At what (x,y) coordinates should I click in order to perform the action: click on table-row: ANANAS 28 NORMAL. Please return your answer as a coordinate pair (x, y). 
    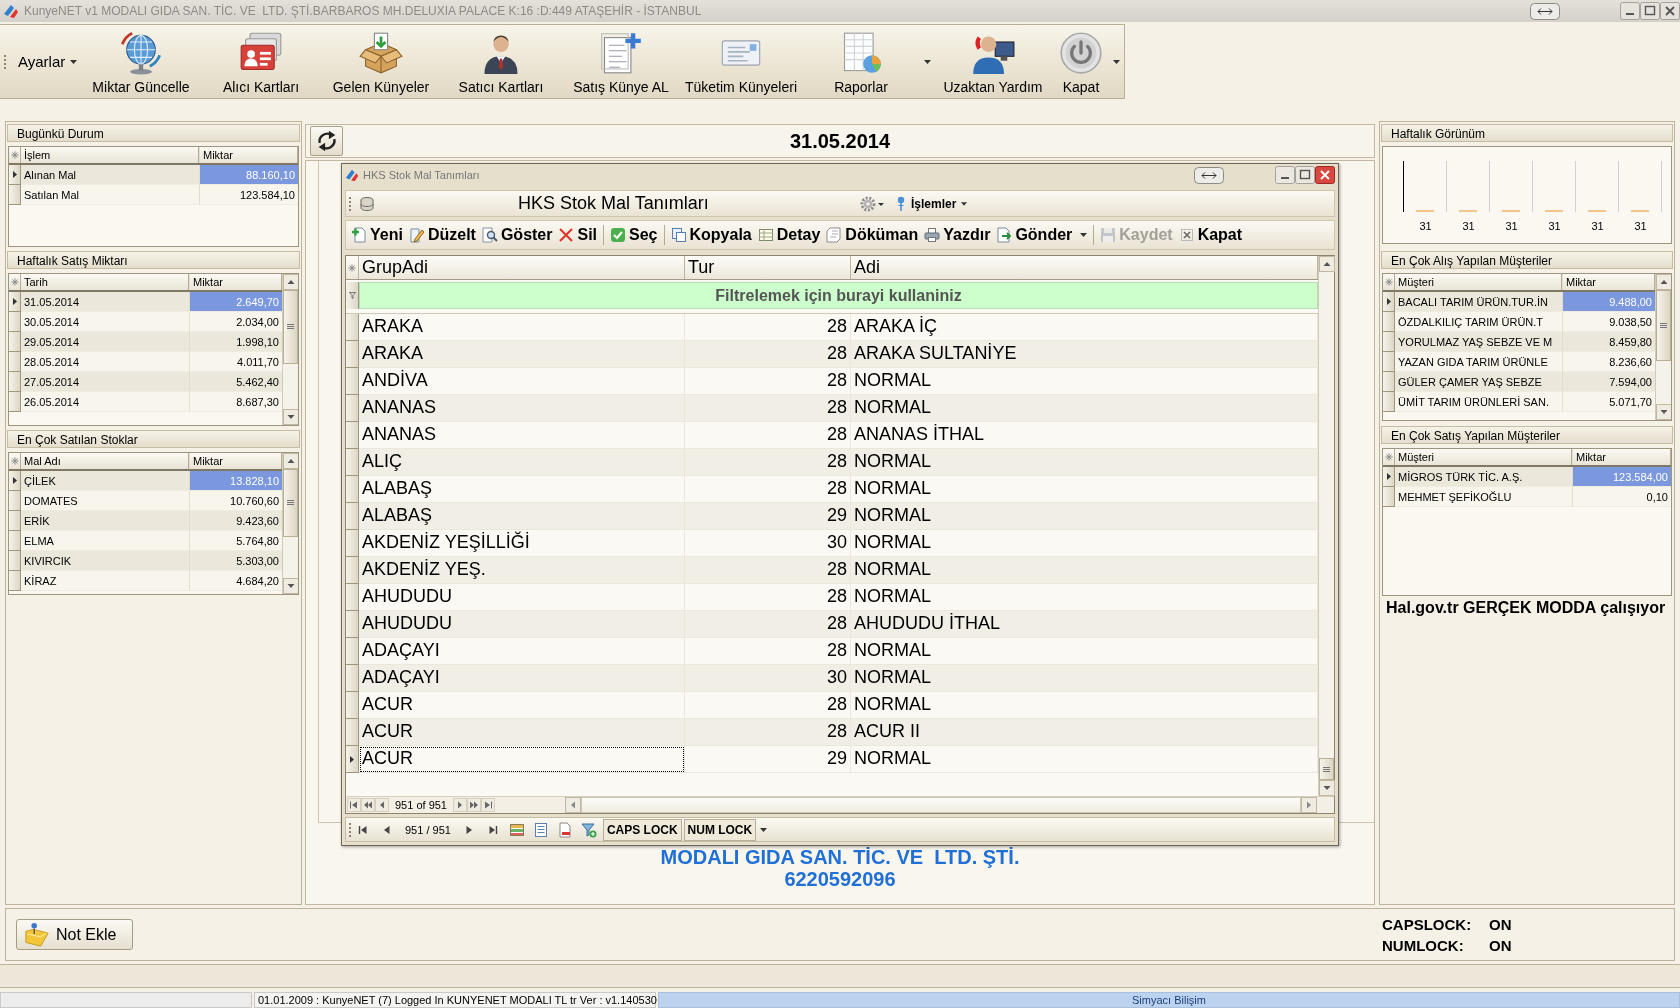
    Looking at the image, I should click on (832, 408).